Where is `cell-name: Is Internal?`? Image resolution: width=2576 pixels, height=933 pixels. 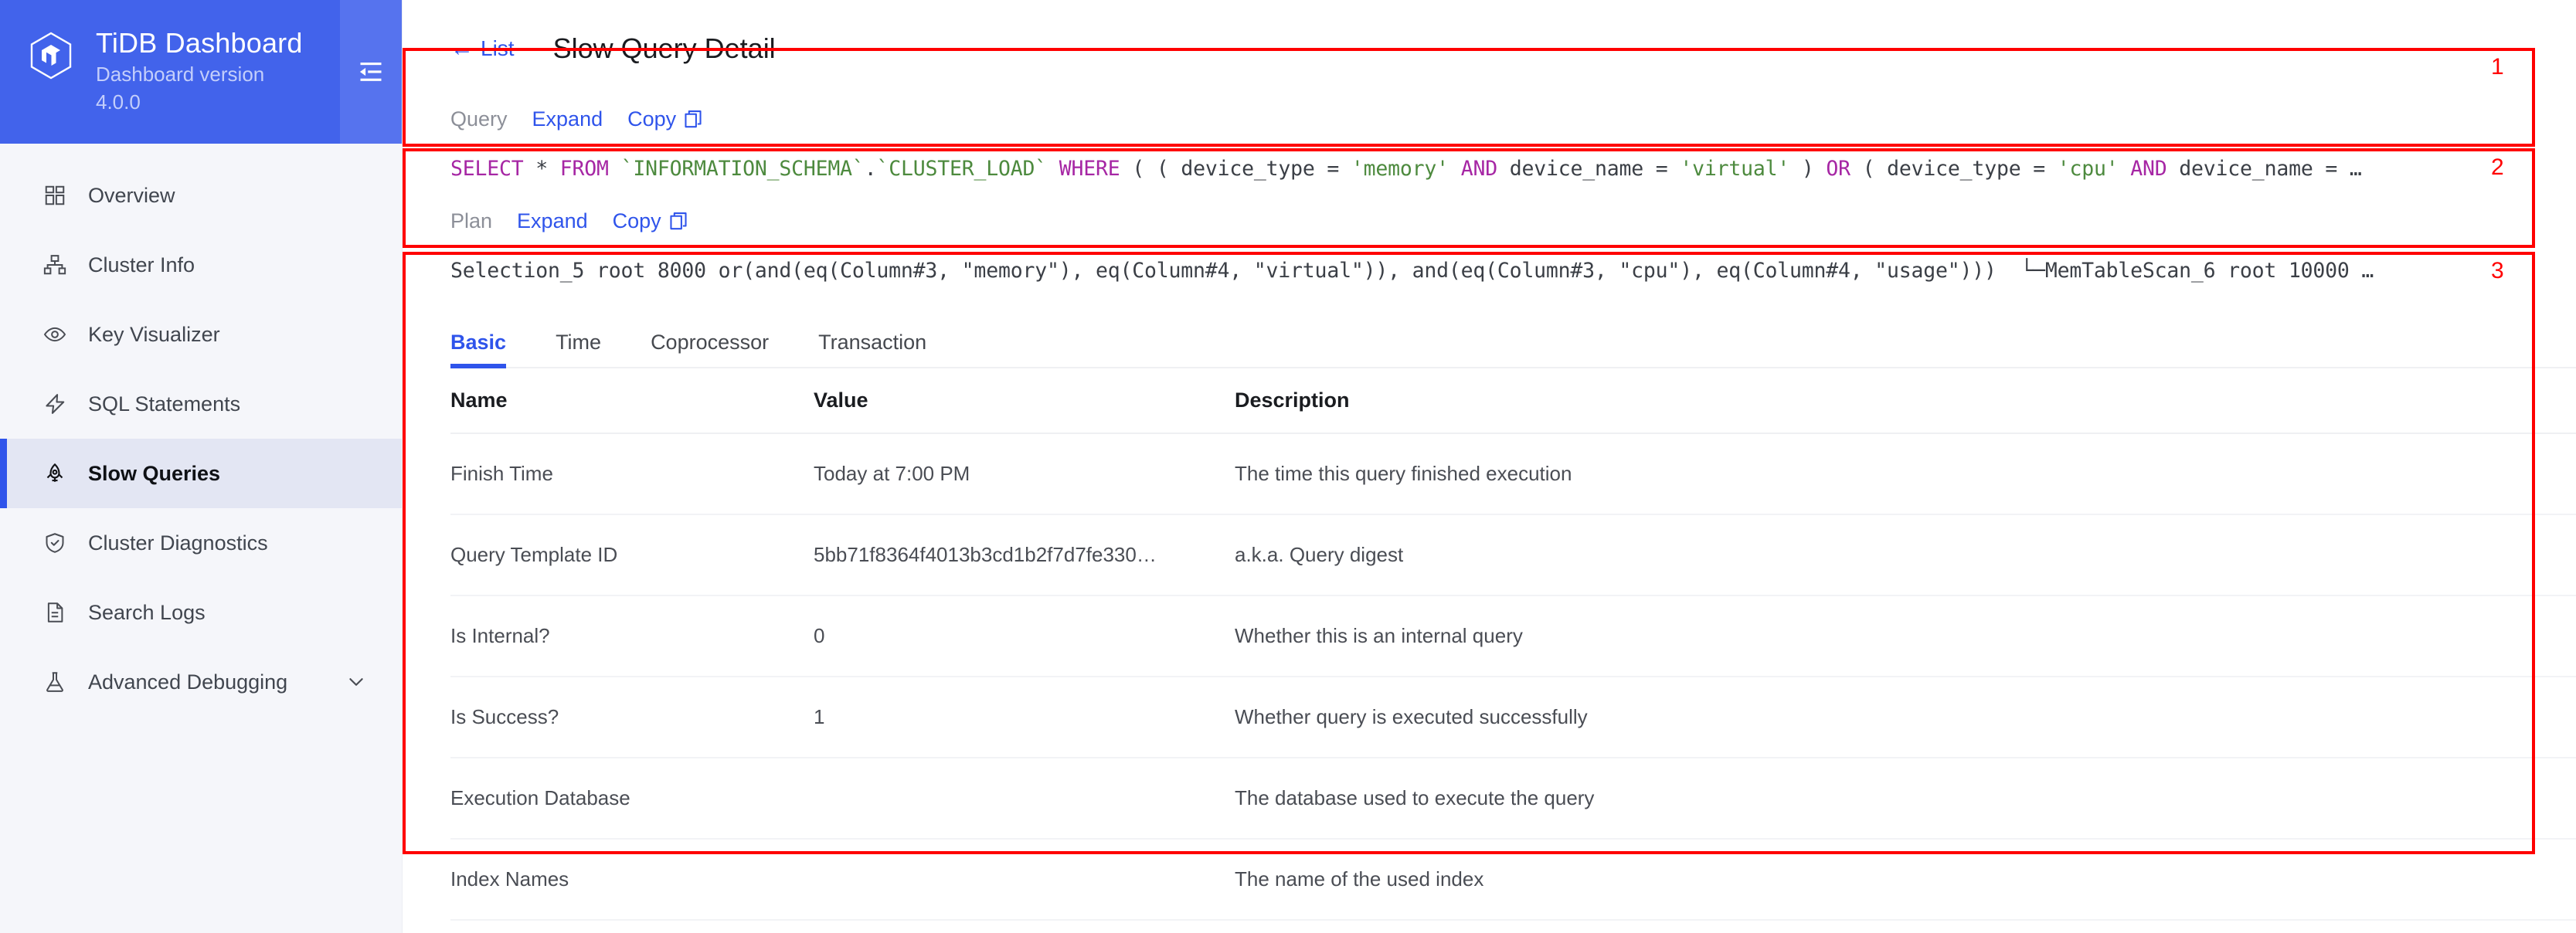 cell-name: Is Internal? is located at coordinates (632, 636).